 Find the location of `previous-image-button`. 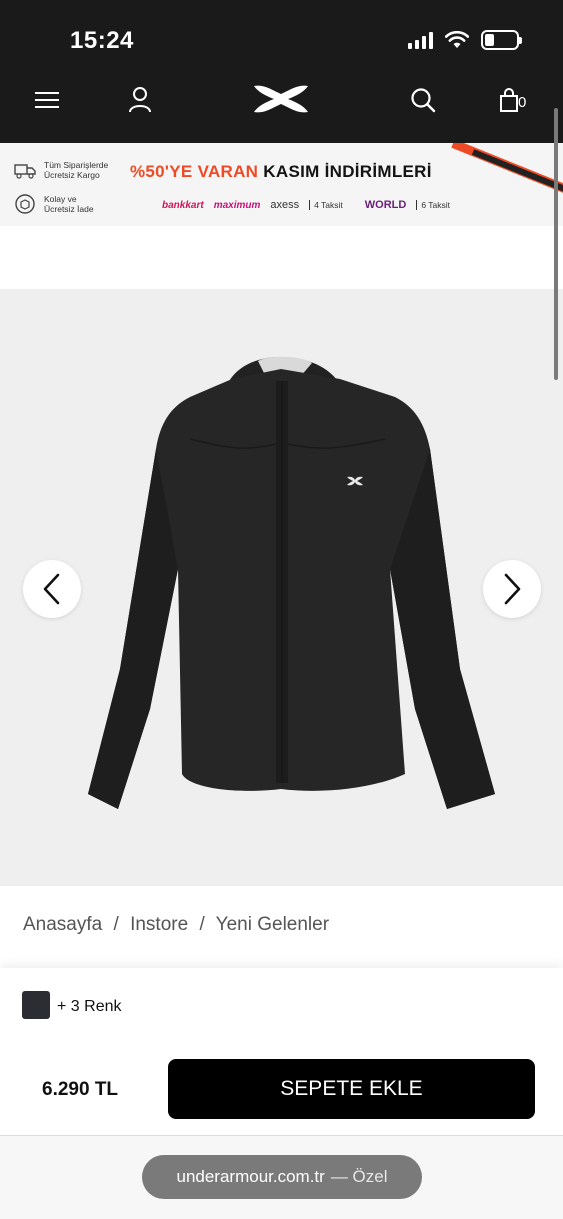

previous-image-button is located at coordinates (52, 589).